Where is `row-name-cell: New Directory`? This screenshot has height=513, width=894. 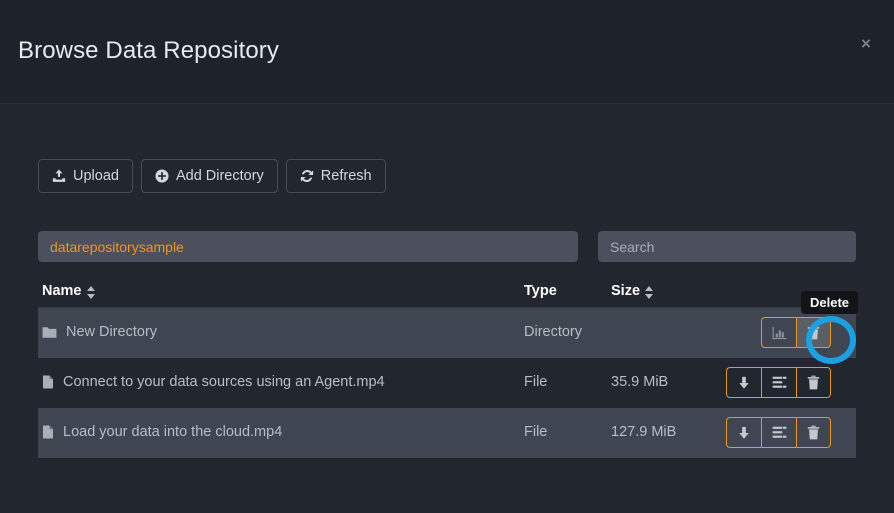
row-name-cell: New Directory is located at coordinates (99, 332).